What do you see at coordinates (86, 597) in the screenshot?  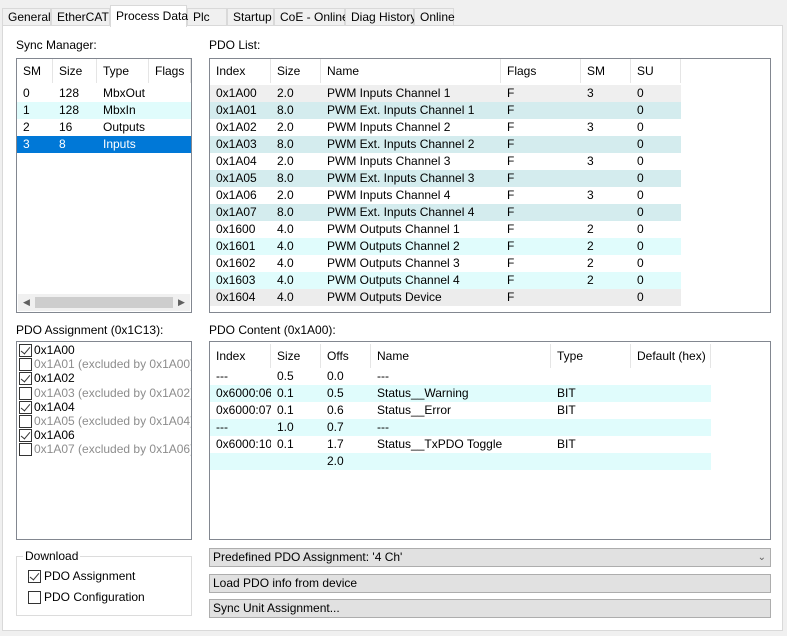 I see `download-pdo-configuration-checkbox: PDO Configuration` at bounding box center [86, 597].